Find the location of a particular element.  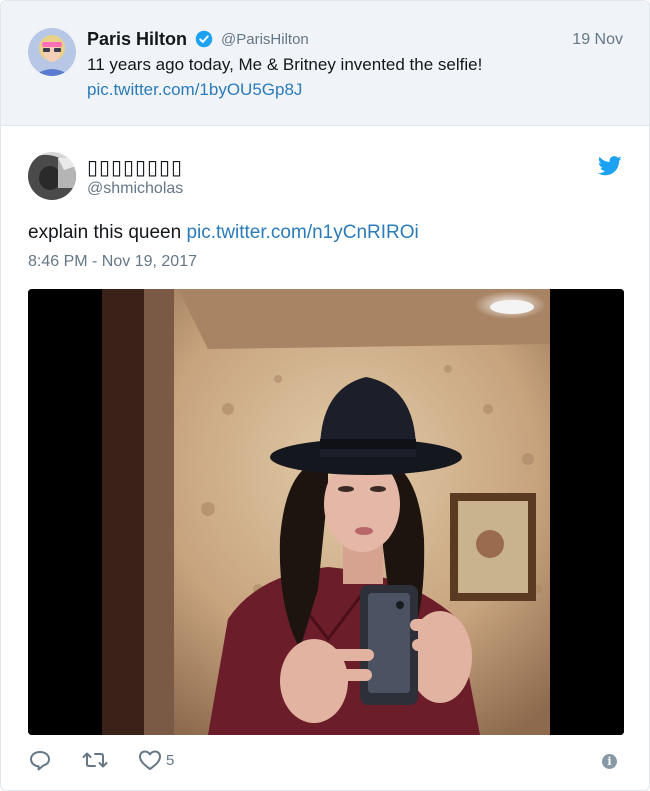

quoted-tweet-link: pic.twitter.com/1byOU5Gp8J is located at coordinates (194, 90).